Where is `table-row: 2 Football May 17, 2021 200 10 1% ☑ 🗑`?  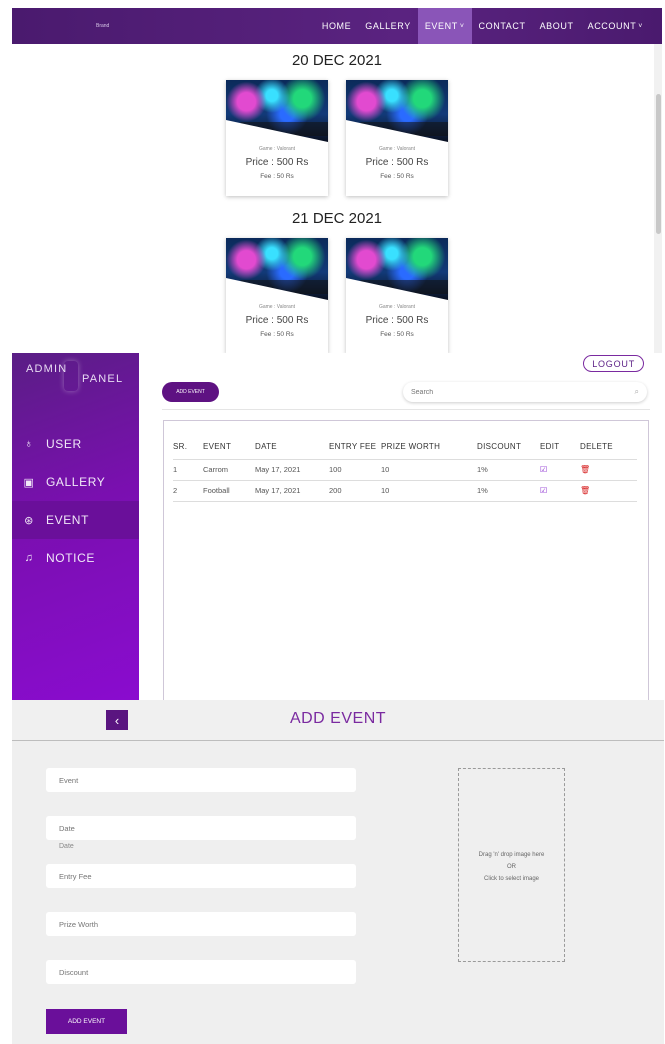 table-row: 2 Football May 17, 2021 200 10 1% ☑ 🗑 is located at coordinates (405, 491).